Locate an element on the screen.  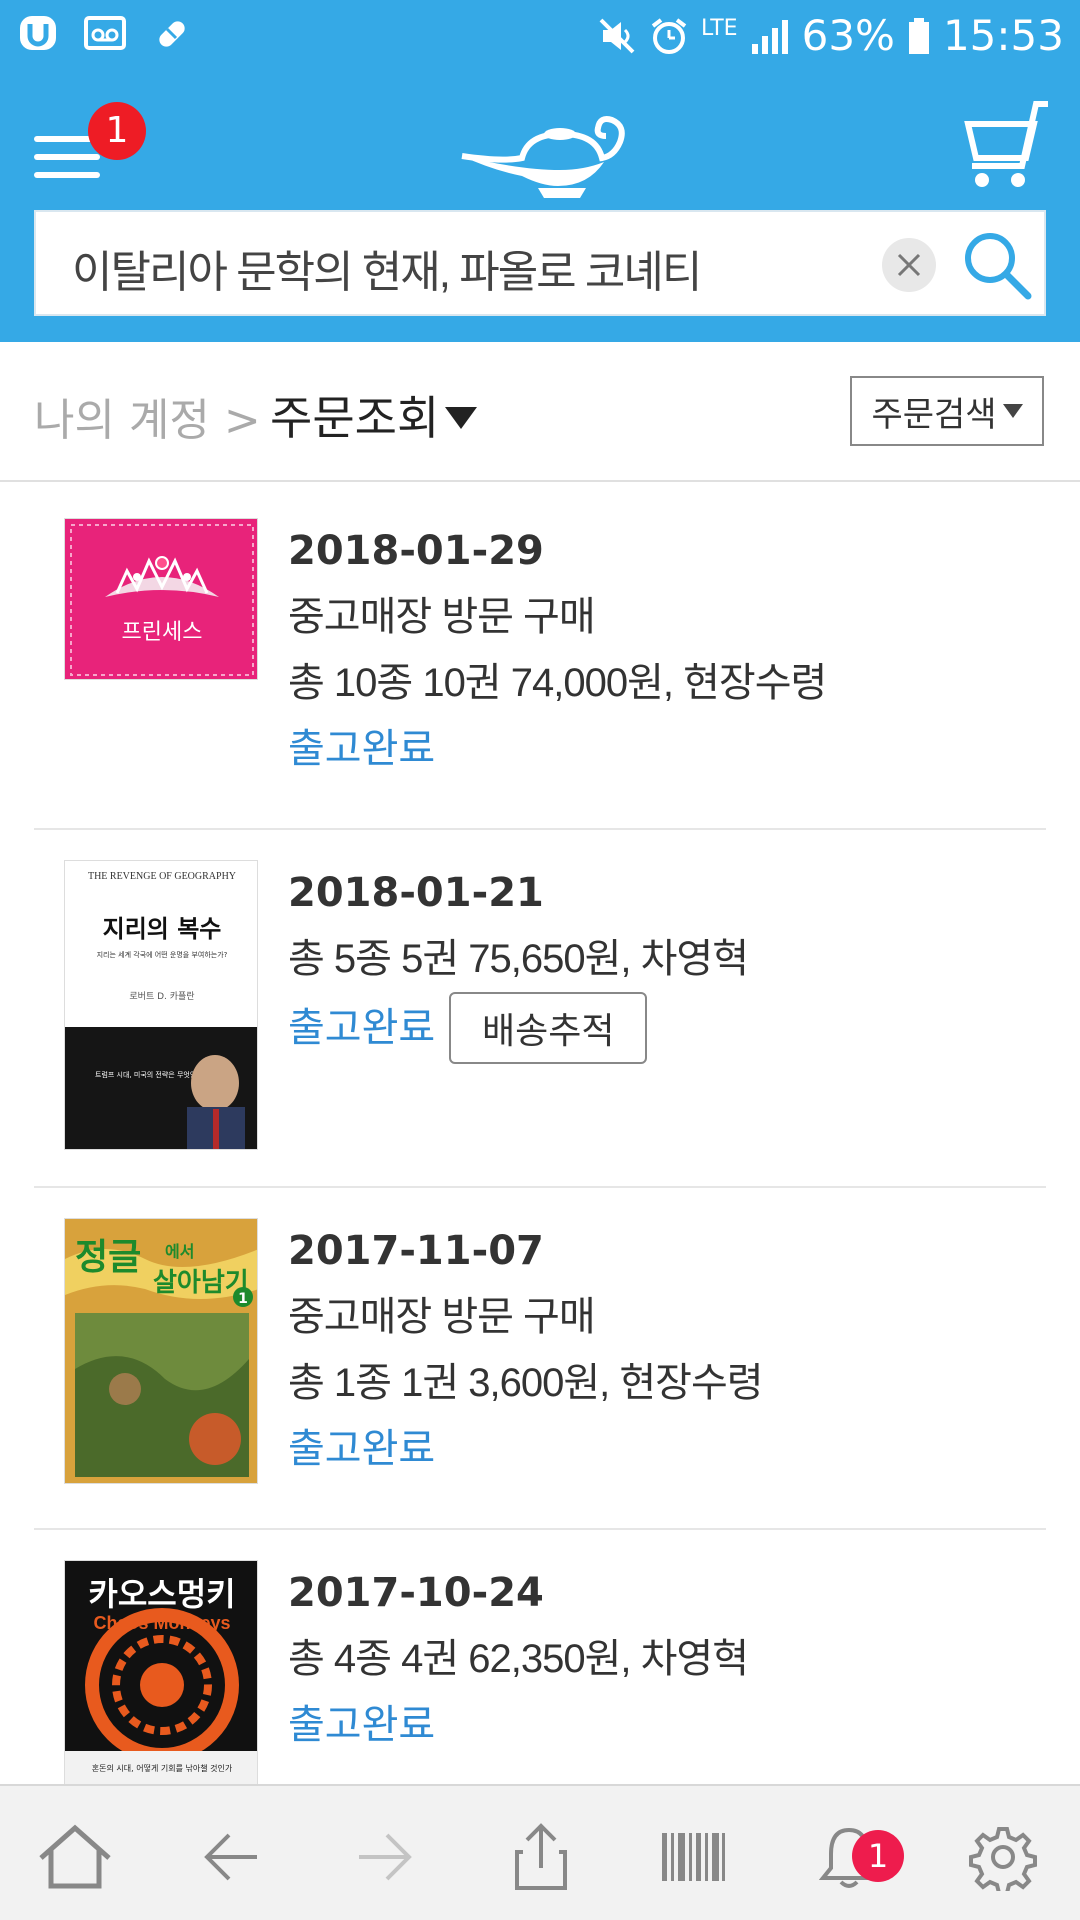
clock: 15:53 is located at coordinates (1003, 35).